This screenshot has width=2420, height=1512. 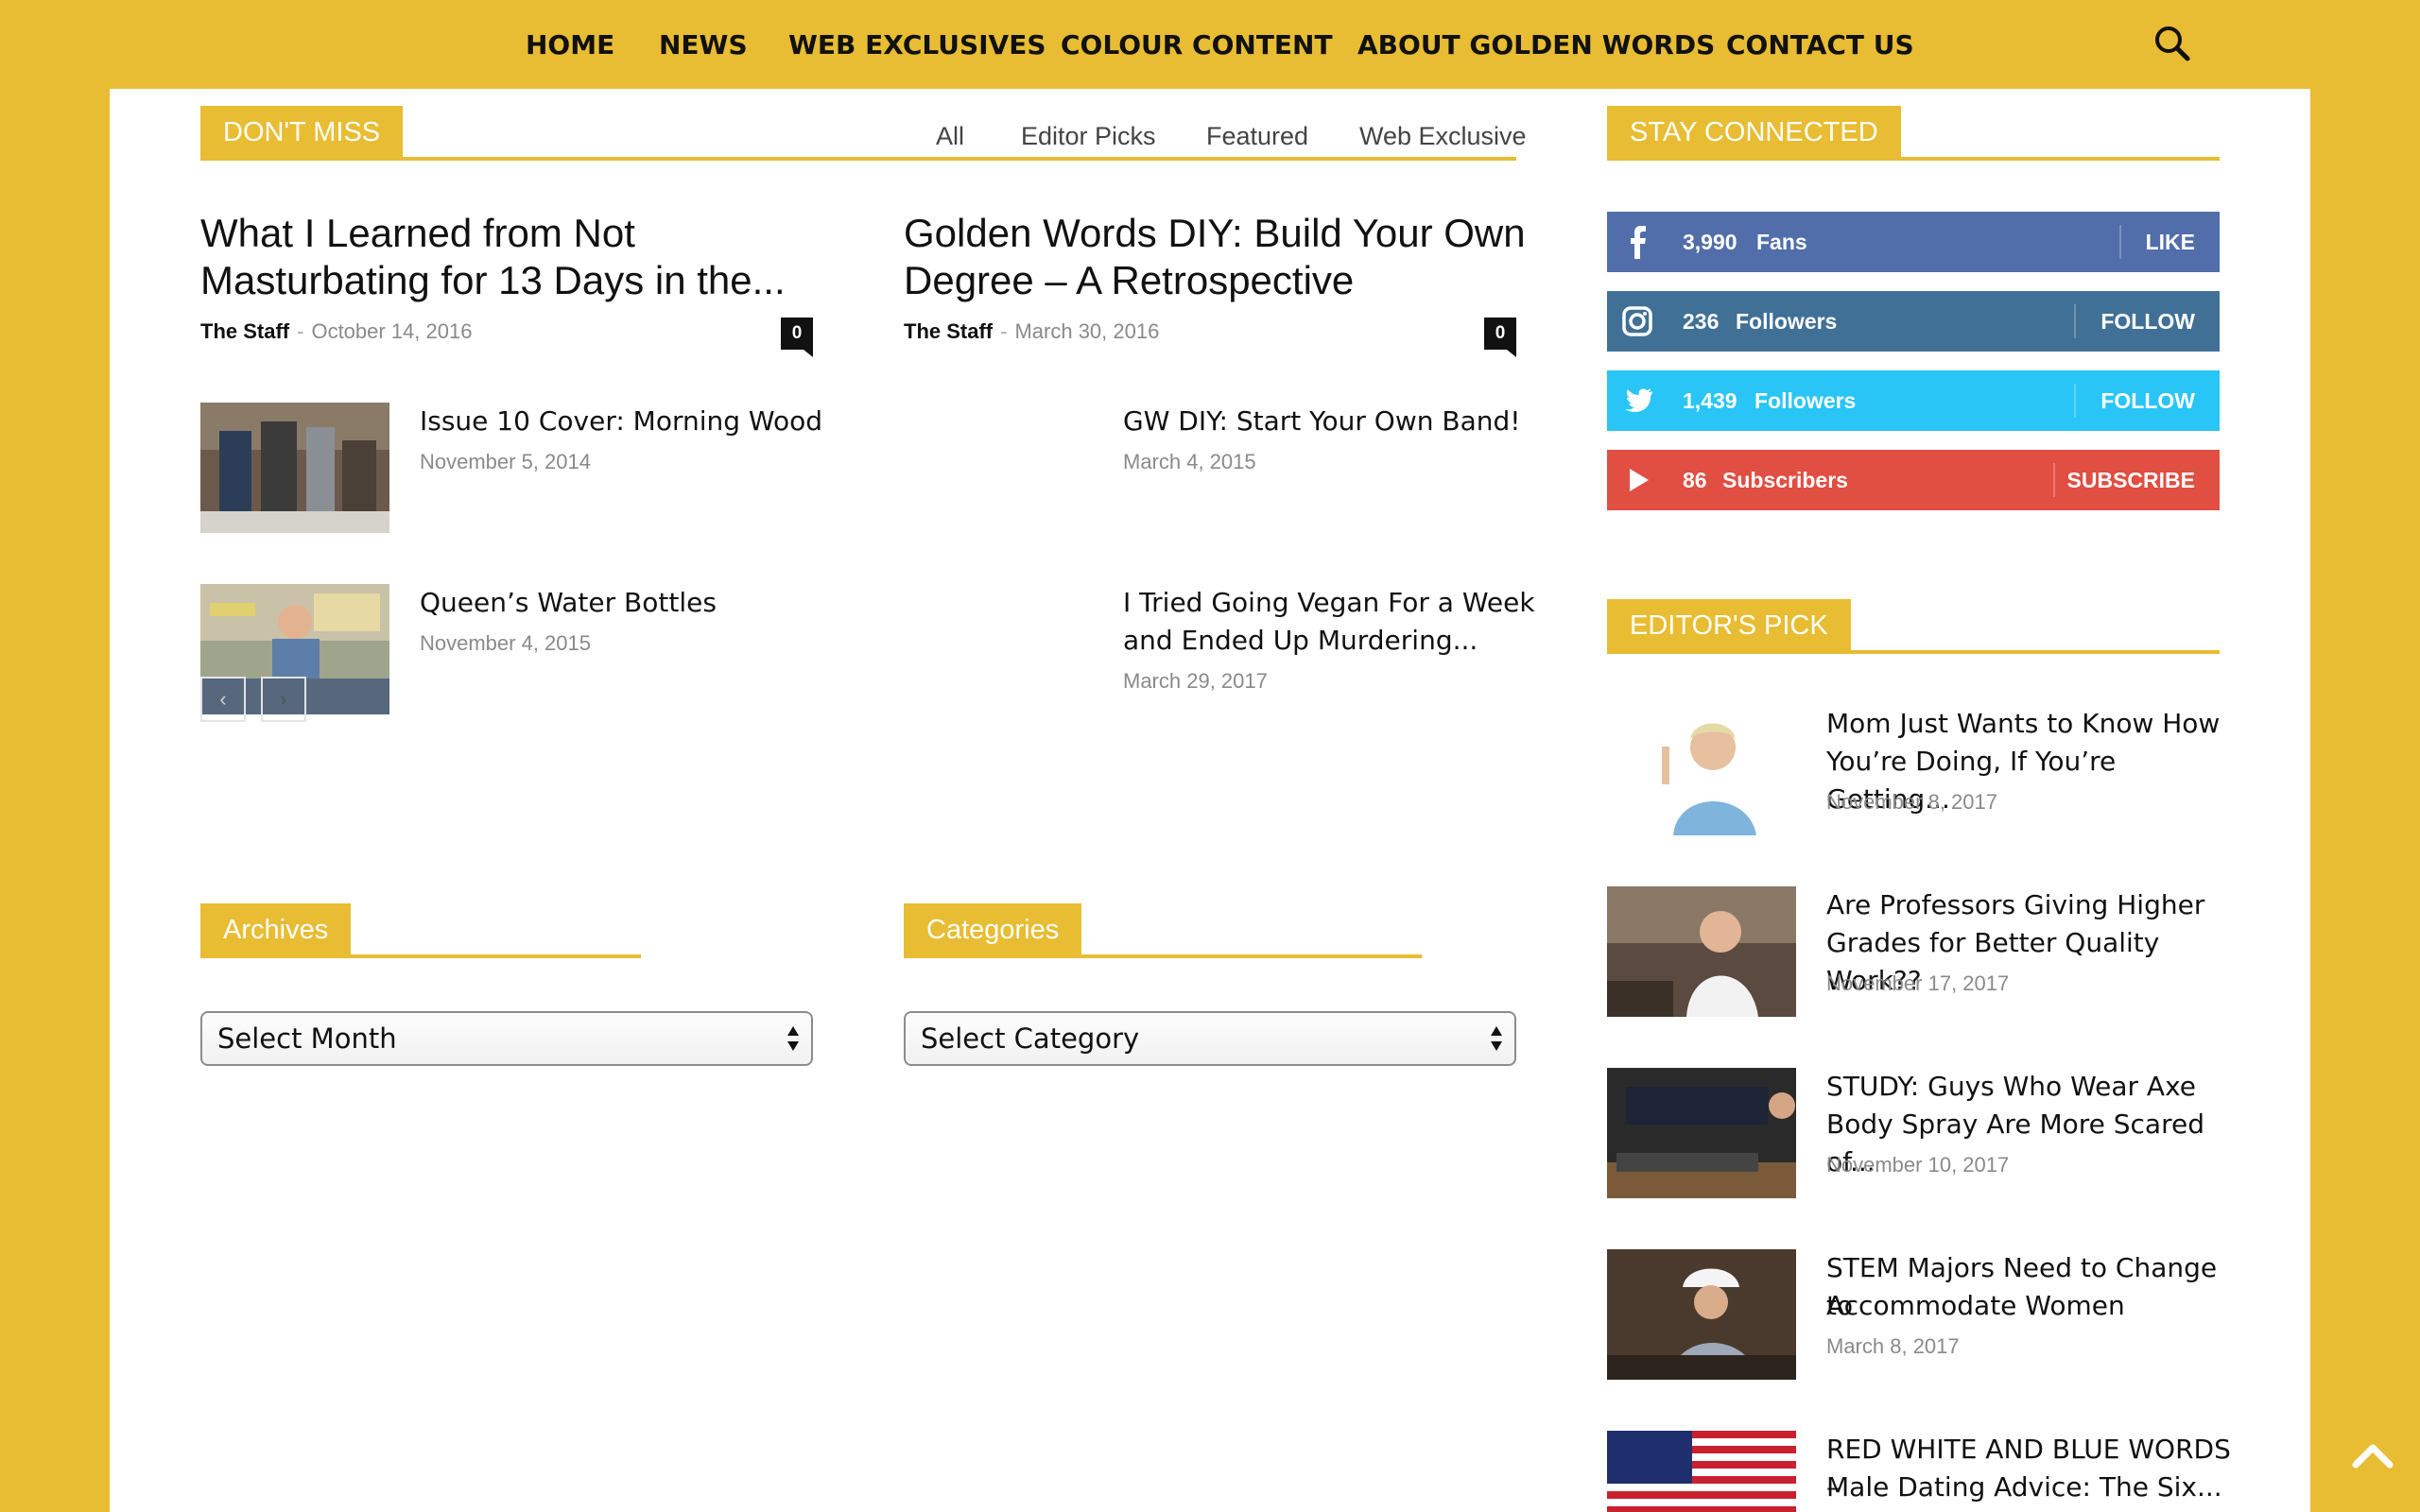 I want to click on article-title: GW DIY: Start Your Own Band!, so click(x=1322, y=421).